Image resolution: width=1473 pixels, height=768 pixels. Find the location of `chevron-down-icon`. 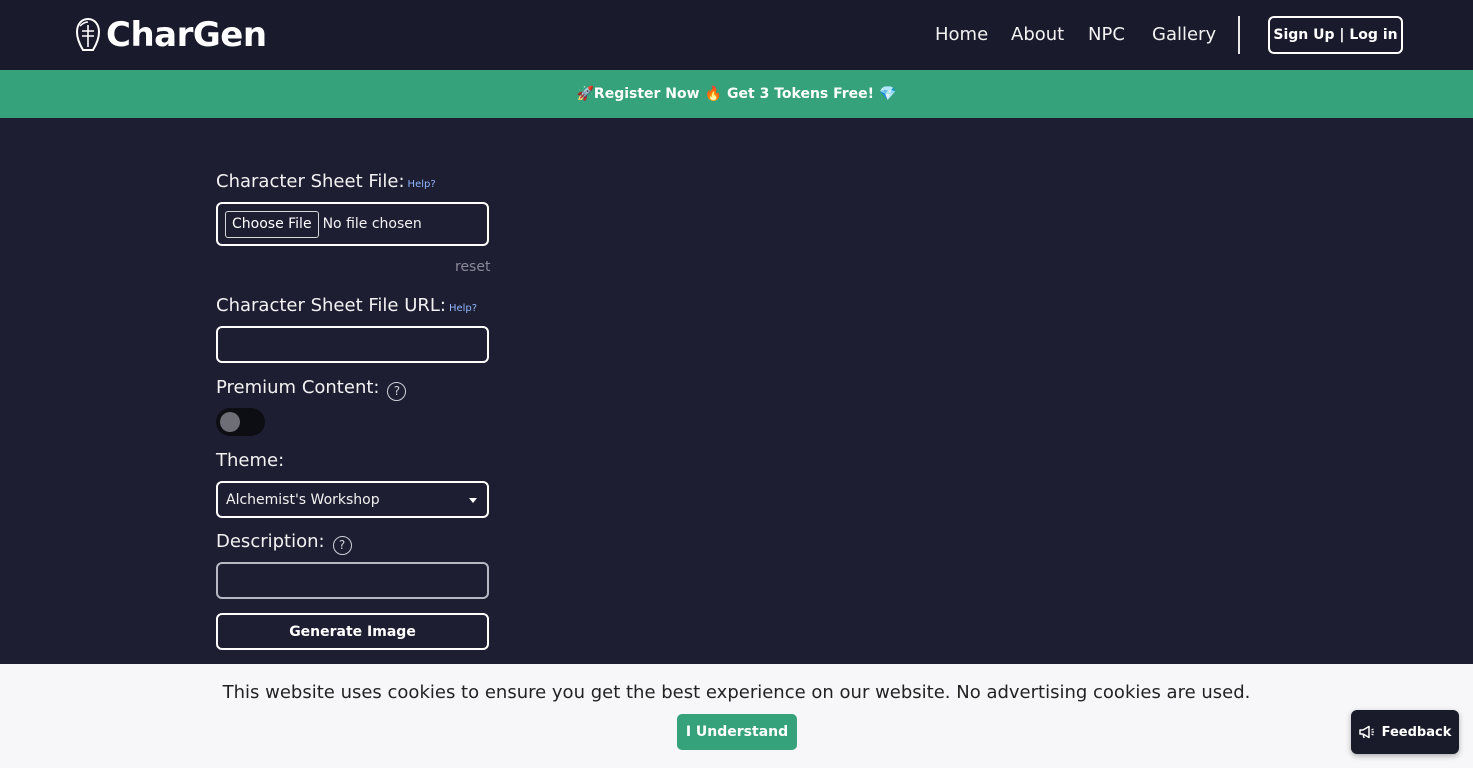

chevron-down-icon is located at coordinates (473, 500).